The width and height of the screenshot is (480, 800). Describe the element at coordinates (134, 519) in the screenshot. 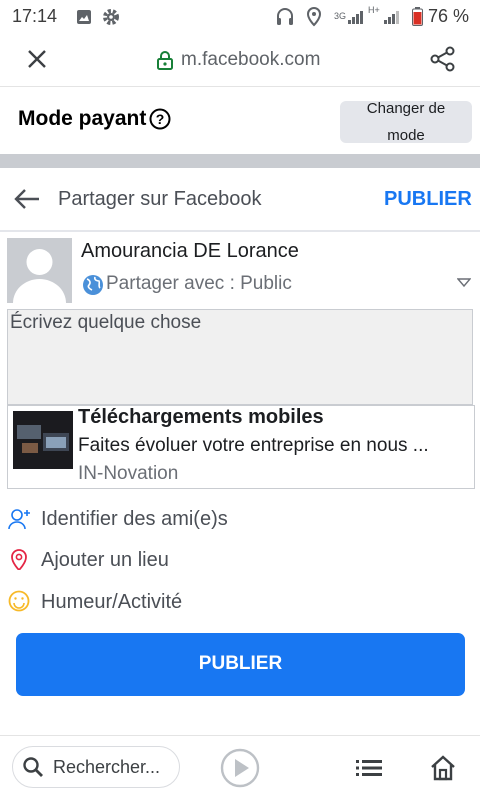

I see `action-label: Identifier des ami(e)s` at that location.